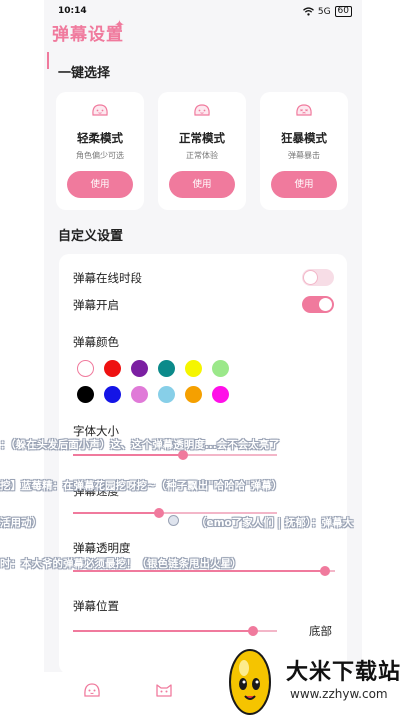 The width and height of the screenshot is (405, 720). I want to click on danmaku-comment: 时：本大爷的弹幕必须最挖！（银色链条甩出火星）, so click(121, 564).